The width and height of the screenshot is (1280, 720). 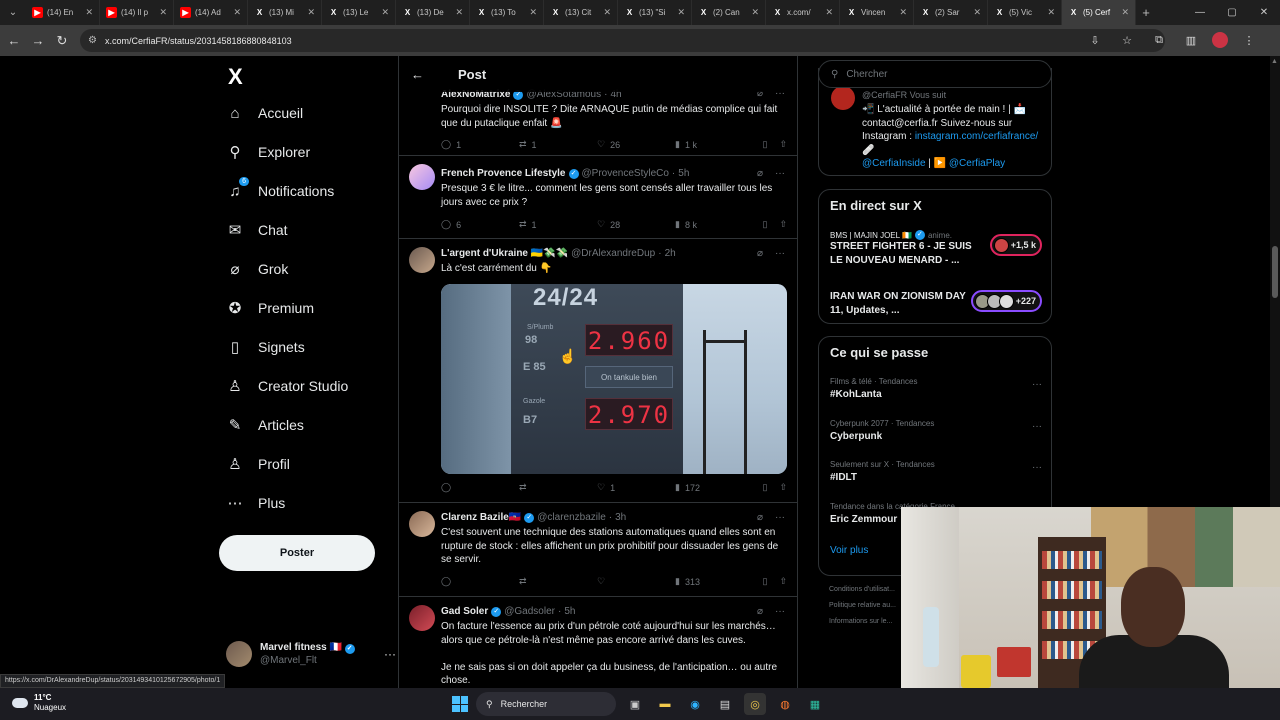 I want to click on views-button: ▮ 172, so click(x=708, y=487).